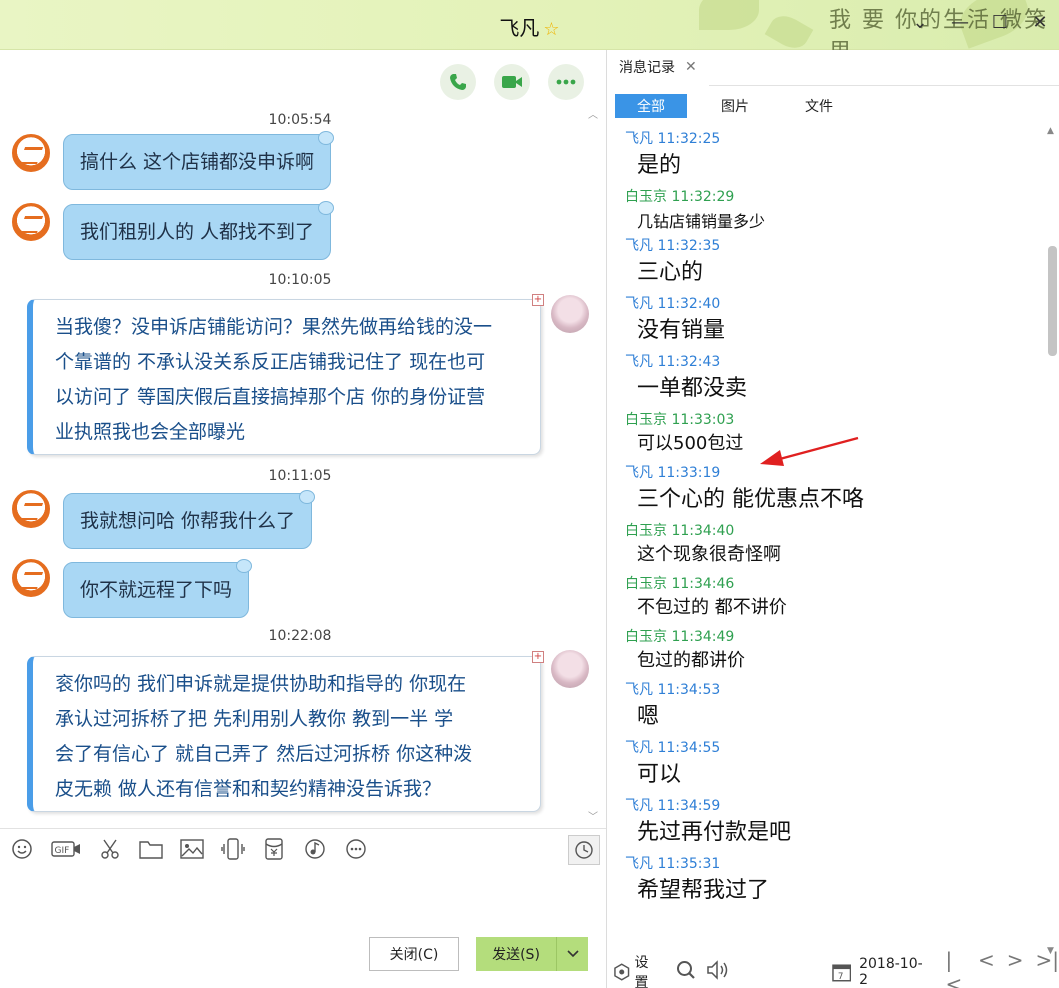 The image size is (1059, 988). I want to click on tab-message-record: 消息记录 ✕, so click(658, 68).